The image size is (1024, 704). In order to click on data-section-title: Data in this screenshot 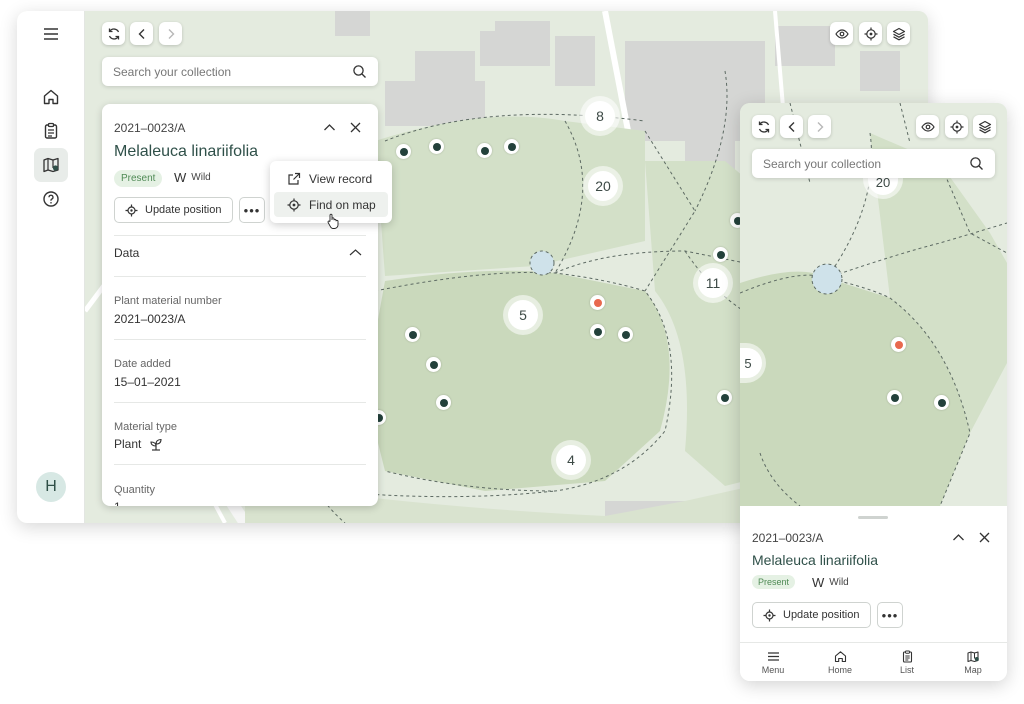, I will do `click(127, 253)`.